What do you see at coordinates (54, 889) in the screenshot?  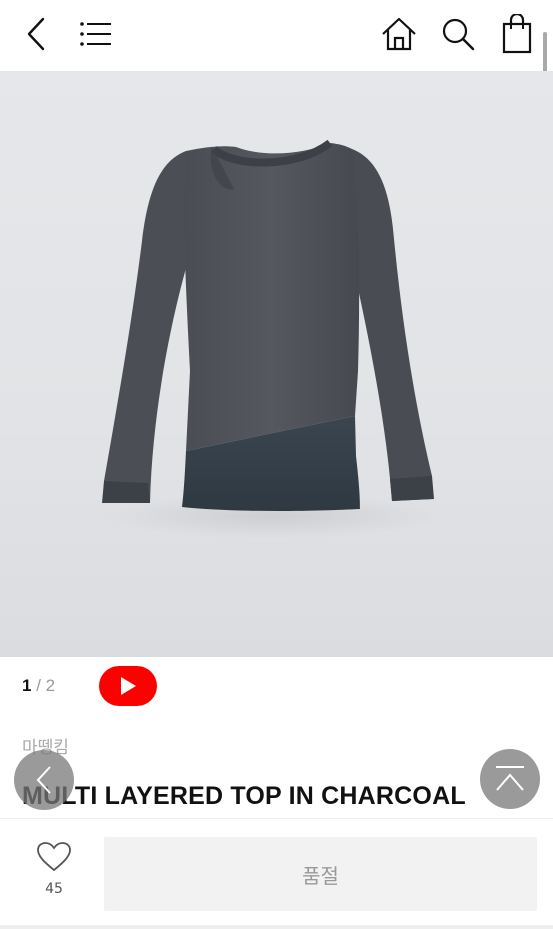 I see `like-count: 45` at bounding box center [54, 889].